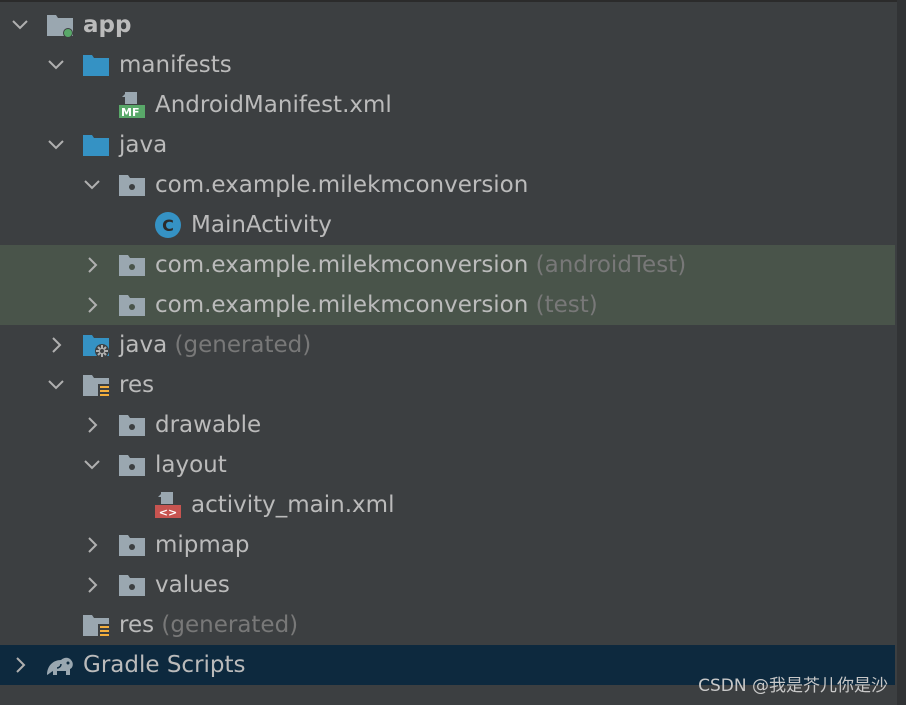 This screenshot has width=906, height=705. Describe the element at coordinates (901, 352) in the screenshot. I see `scrollbar-track` at that location.